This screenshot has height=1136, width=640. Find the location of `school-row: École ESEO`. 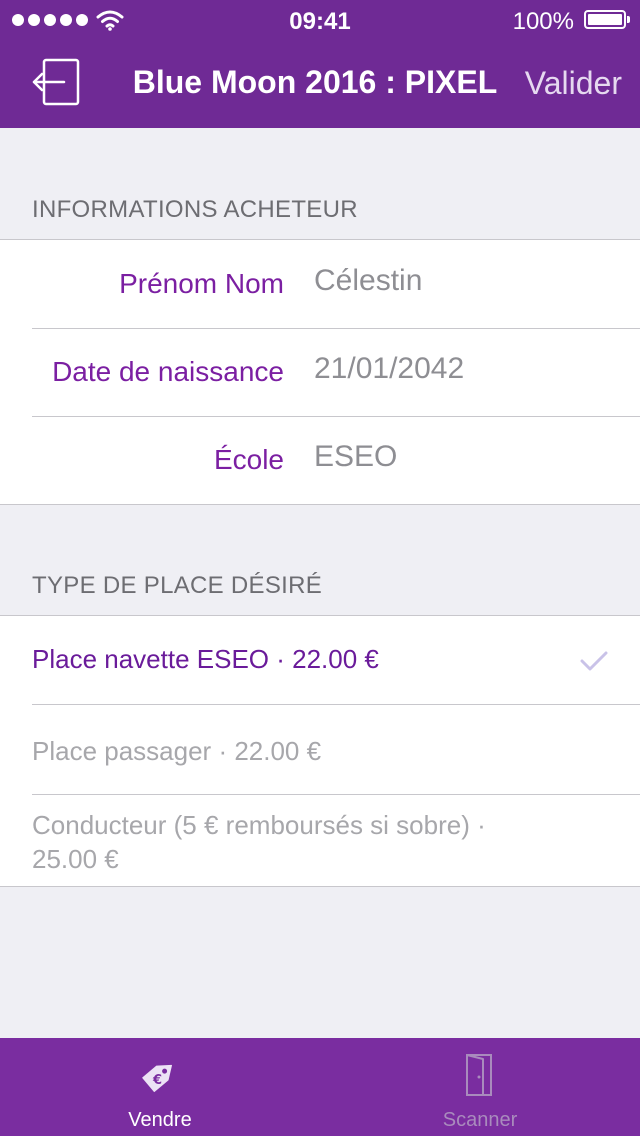

school-row: École ESEO is located at coordinates (320, 460).